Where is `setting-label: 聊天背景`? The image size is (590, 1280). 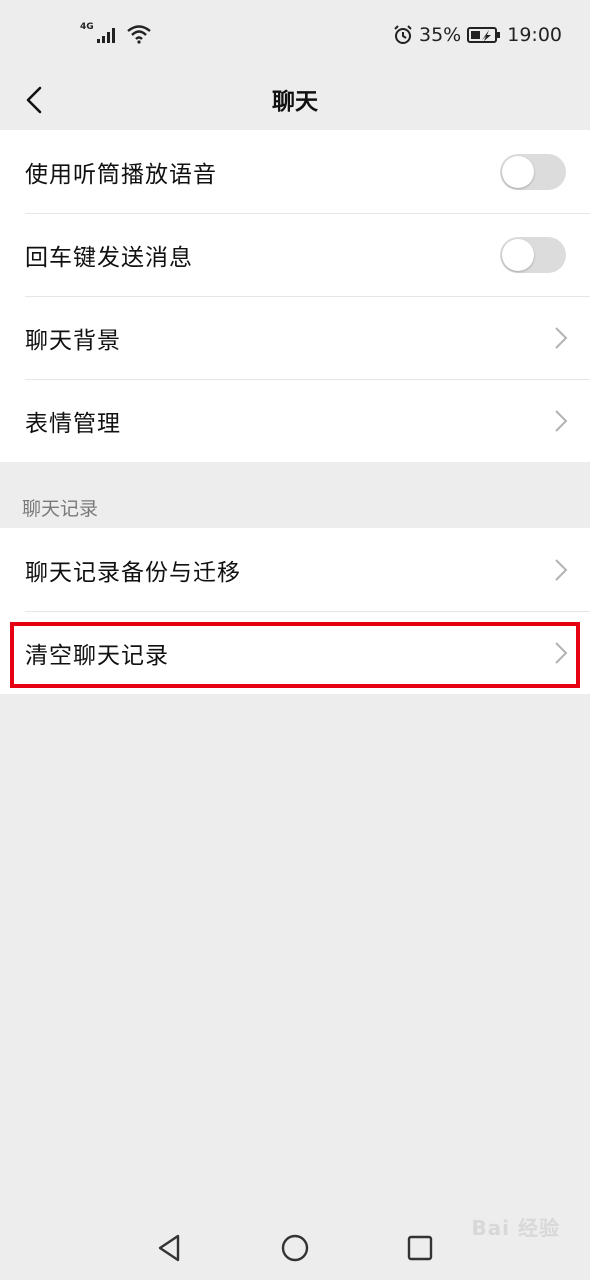 setting-label: 聊天背景 is located at coordinates (73, 340).